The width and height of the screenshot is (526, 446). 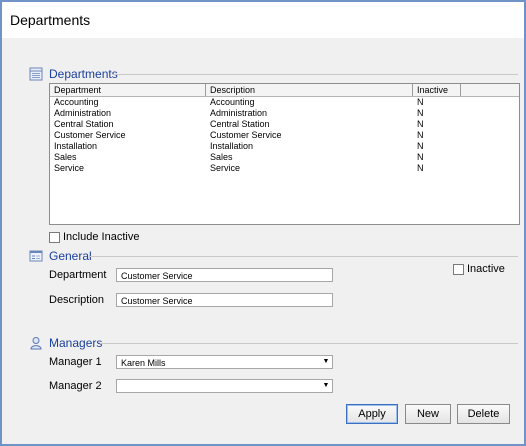 I want to click on column-header-department: Department, so click(x=128, y=90).